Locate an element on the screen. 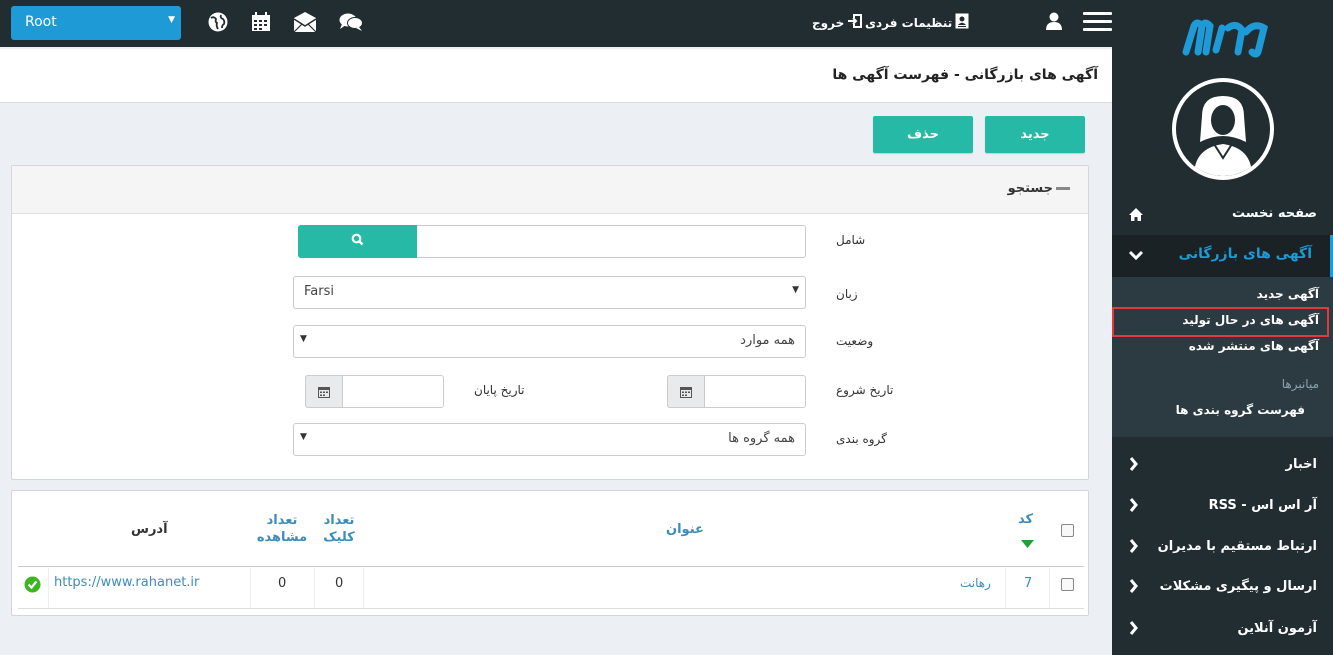 This screenshot has width=1333, height=655. language-label: زبان is located at coordinates (847, 294).